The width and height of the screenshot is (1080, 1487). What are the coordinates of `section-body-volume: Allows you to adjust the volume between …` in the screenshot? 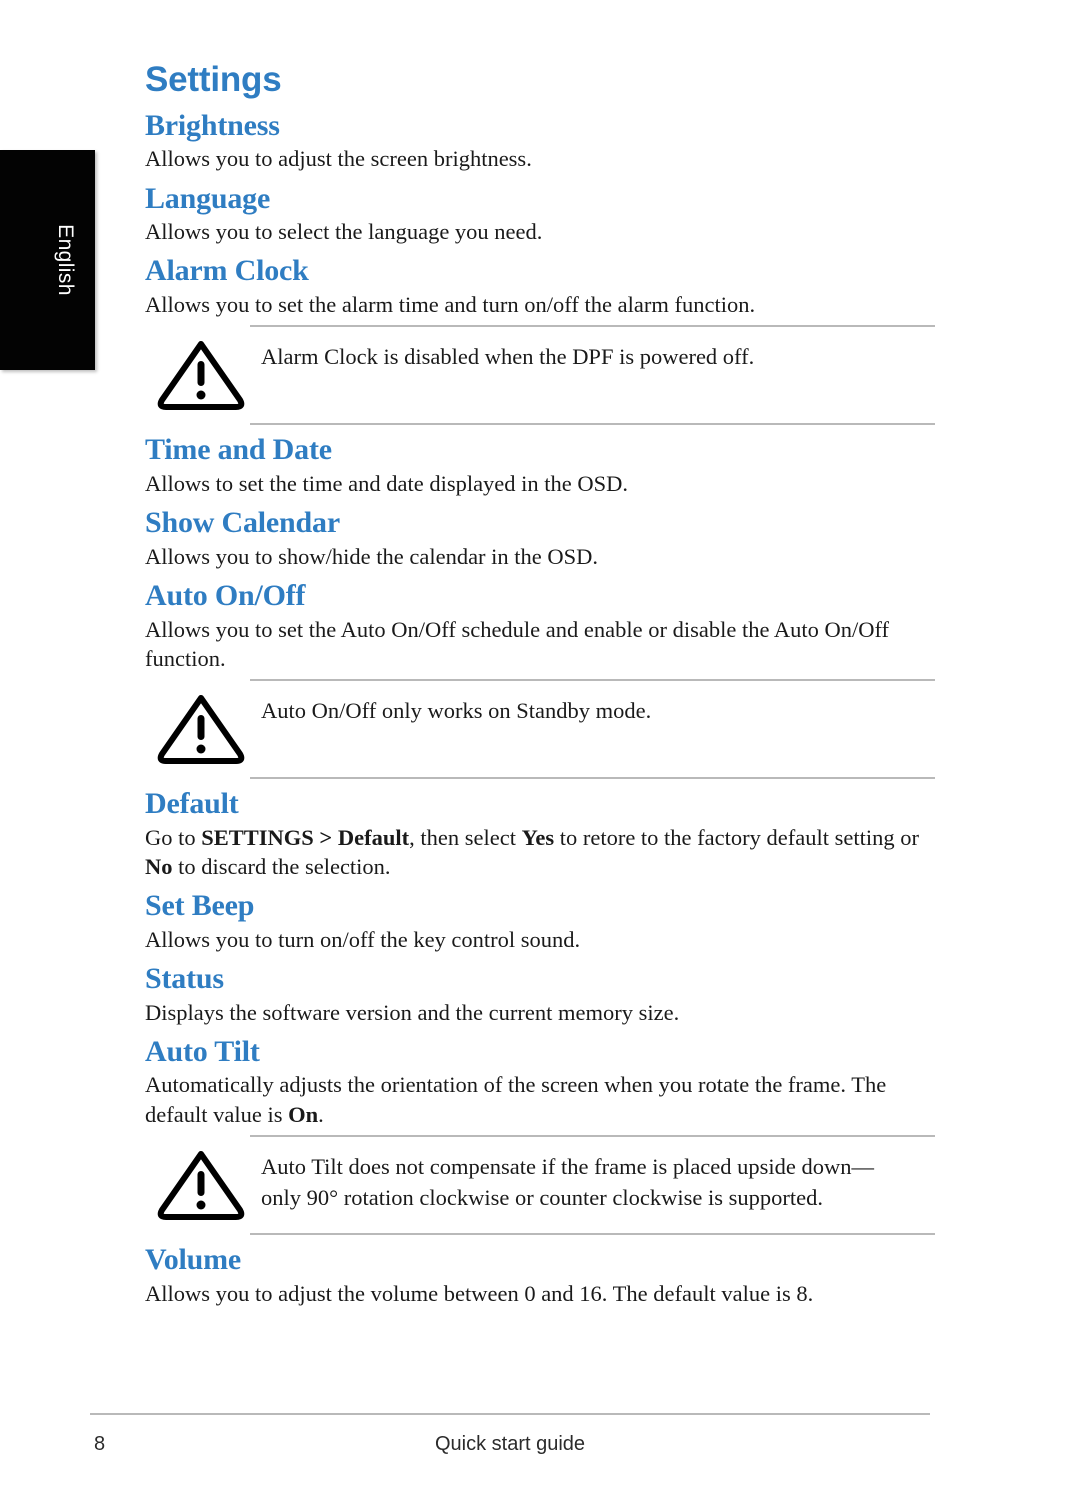 It's located at (479, 1293).